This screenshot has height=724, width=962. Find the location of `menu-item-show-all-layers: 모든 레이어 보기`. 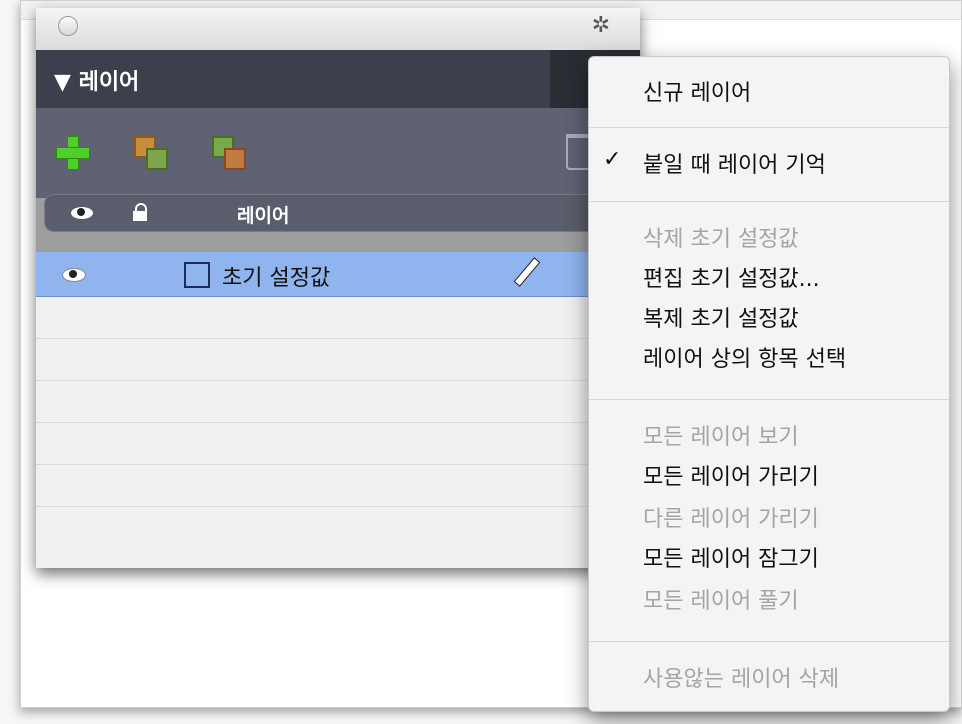

menu-item-show-all-layers: 모든 레이어 보기 is located at coordinates (721, 437).